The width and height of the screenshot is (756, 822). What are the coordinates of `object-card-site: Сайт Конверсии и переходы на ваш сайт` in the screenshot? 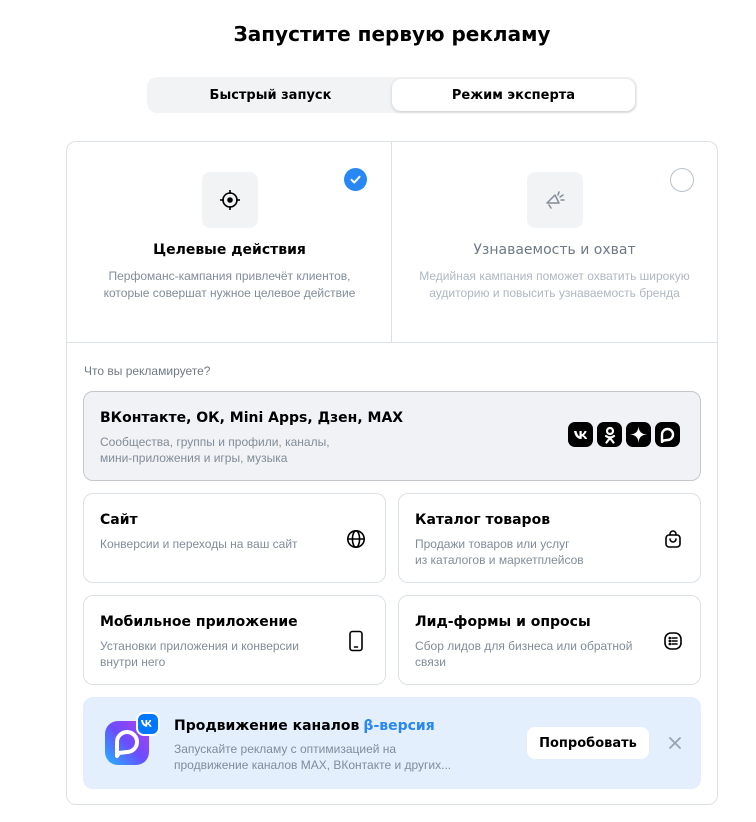 It's located at (234, 538).